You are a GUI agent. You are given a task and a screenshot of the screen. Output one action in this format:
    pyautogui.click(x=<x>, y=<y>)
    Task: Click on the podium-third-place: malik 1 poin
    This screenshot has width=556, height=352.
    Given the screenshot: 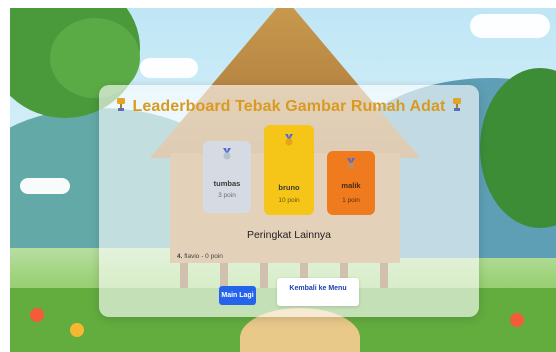 What is the action you would take?
    pyautogui.click(x=351, y=183)
    